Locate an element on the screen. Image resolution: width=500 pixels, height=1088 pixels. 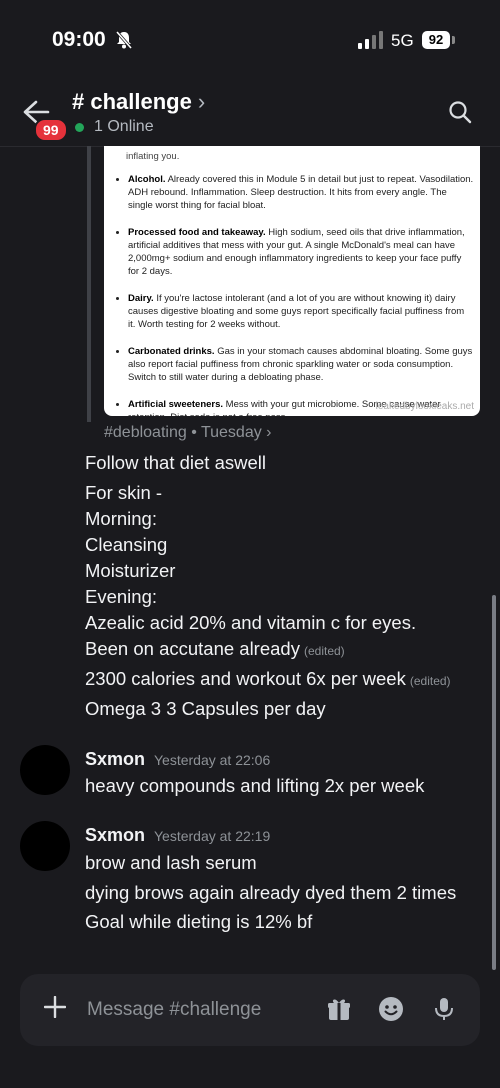
unread-badge: 99 is located at coordinates (51, 130).